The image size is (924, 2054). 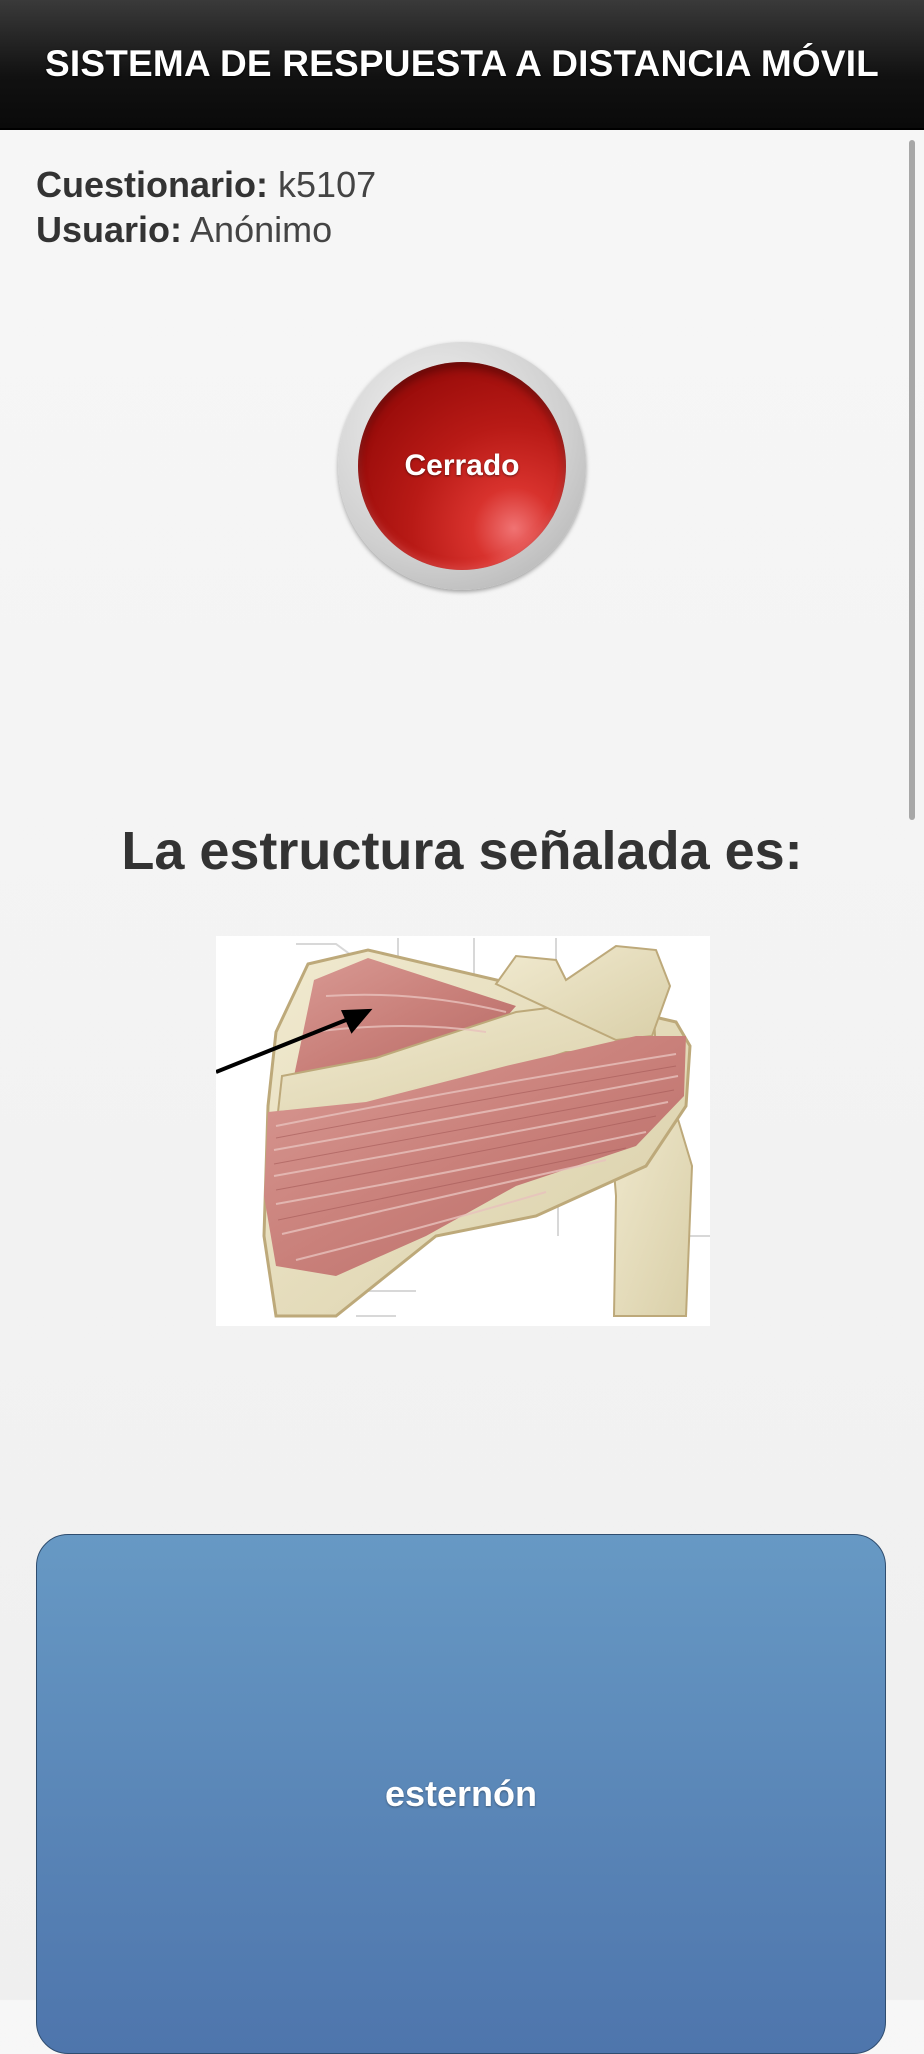 I want to click on status-indicator: Cerrado, so click(x=462, y=466).